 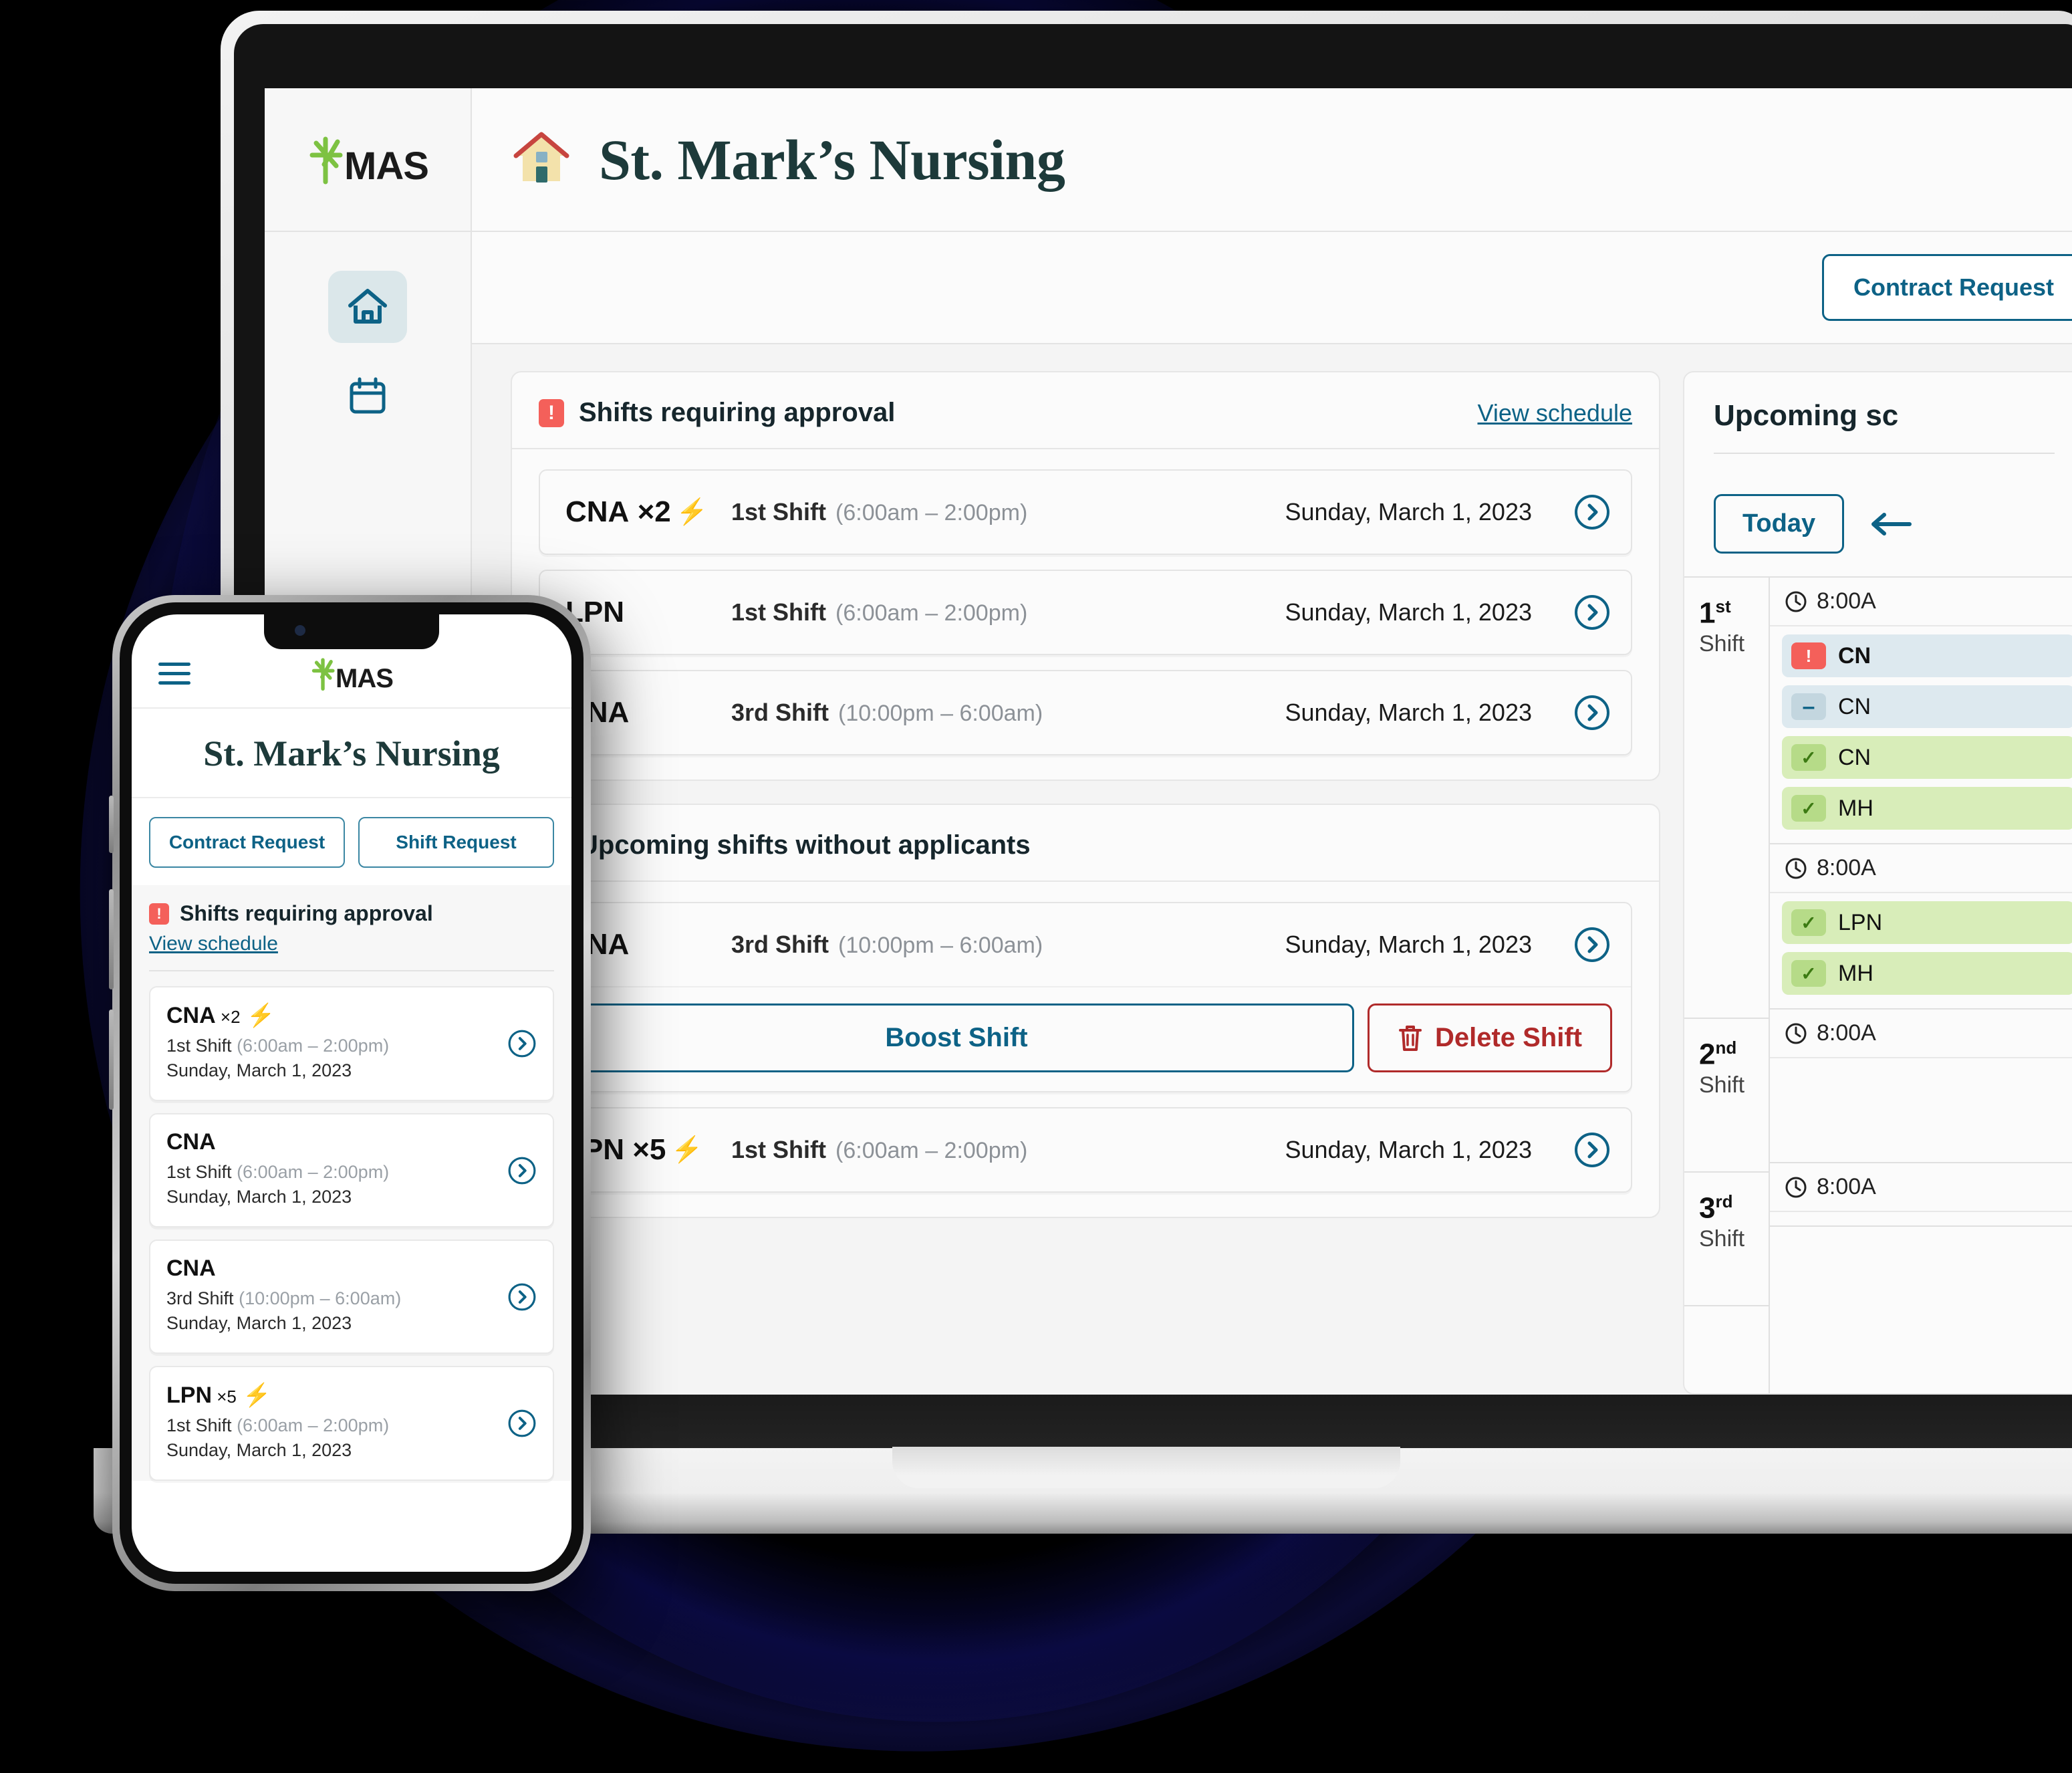 I want to click on boost-shift-button: Boost Shift, so click(x=956, y=1037).